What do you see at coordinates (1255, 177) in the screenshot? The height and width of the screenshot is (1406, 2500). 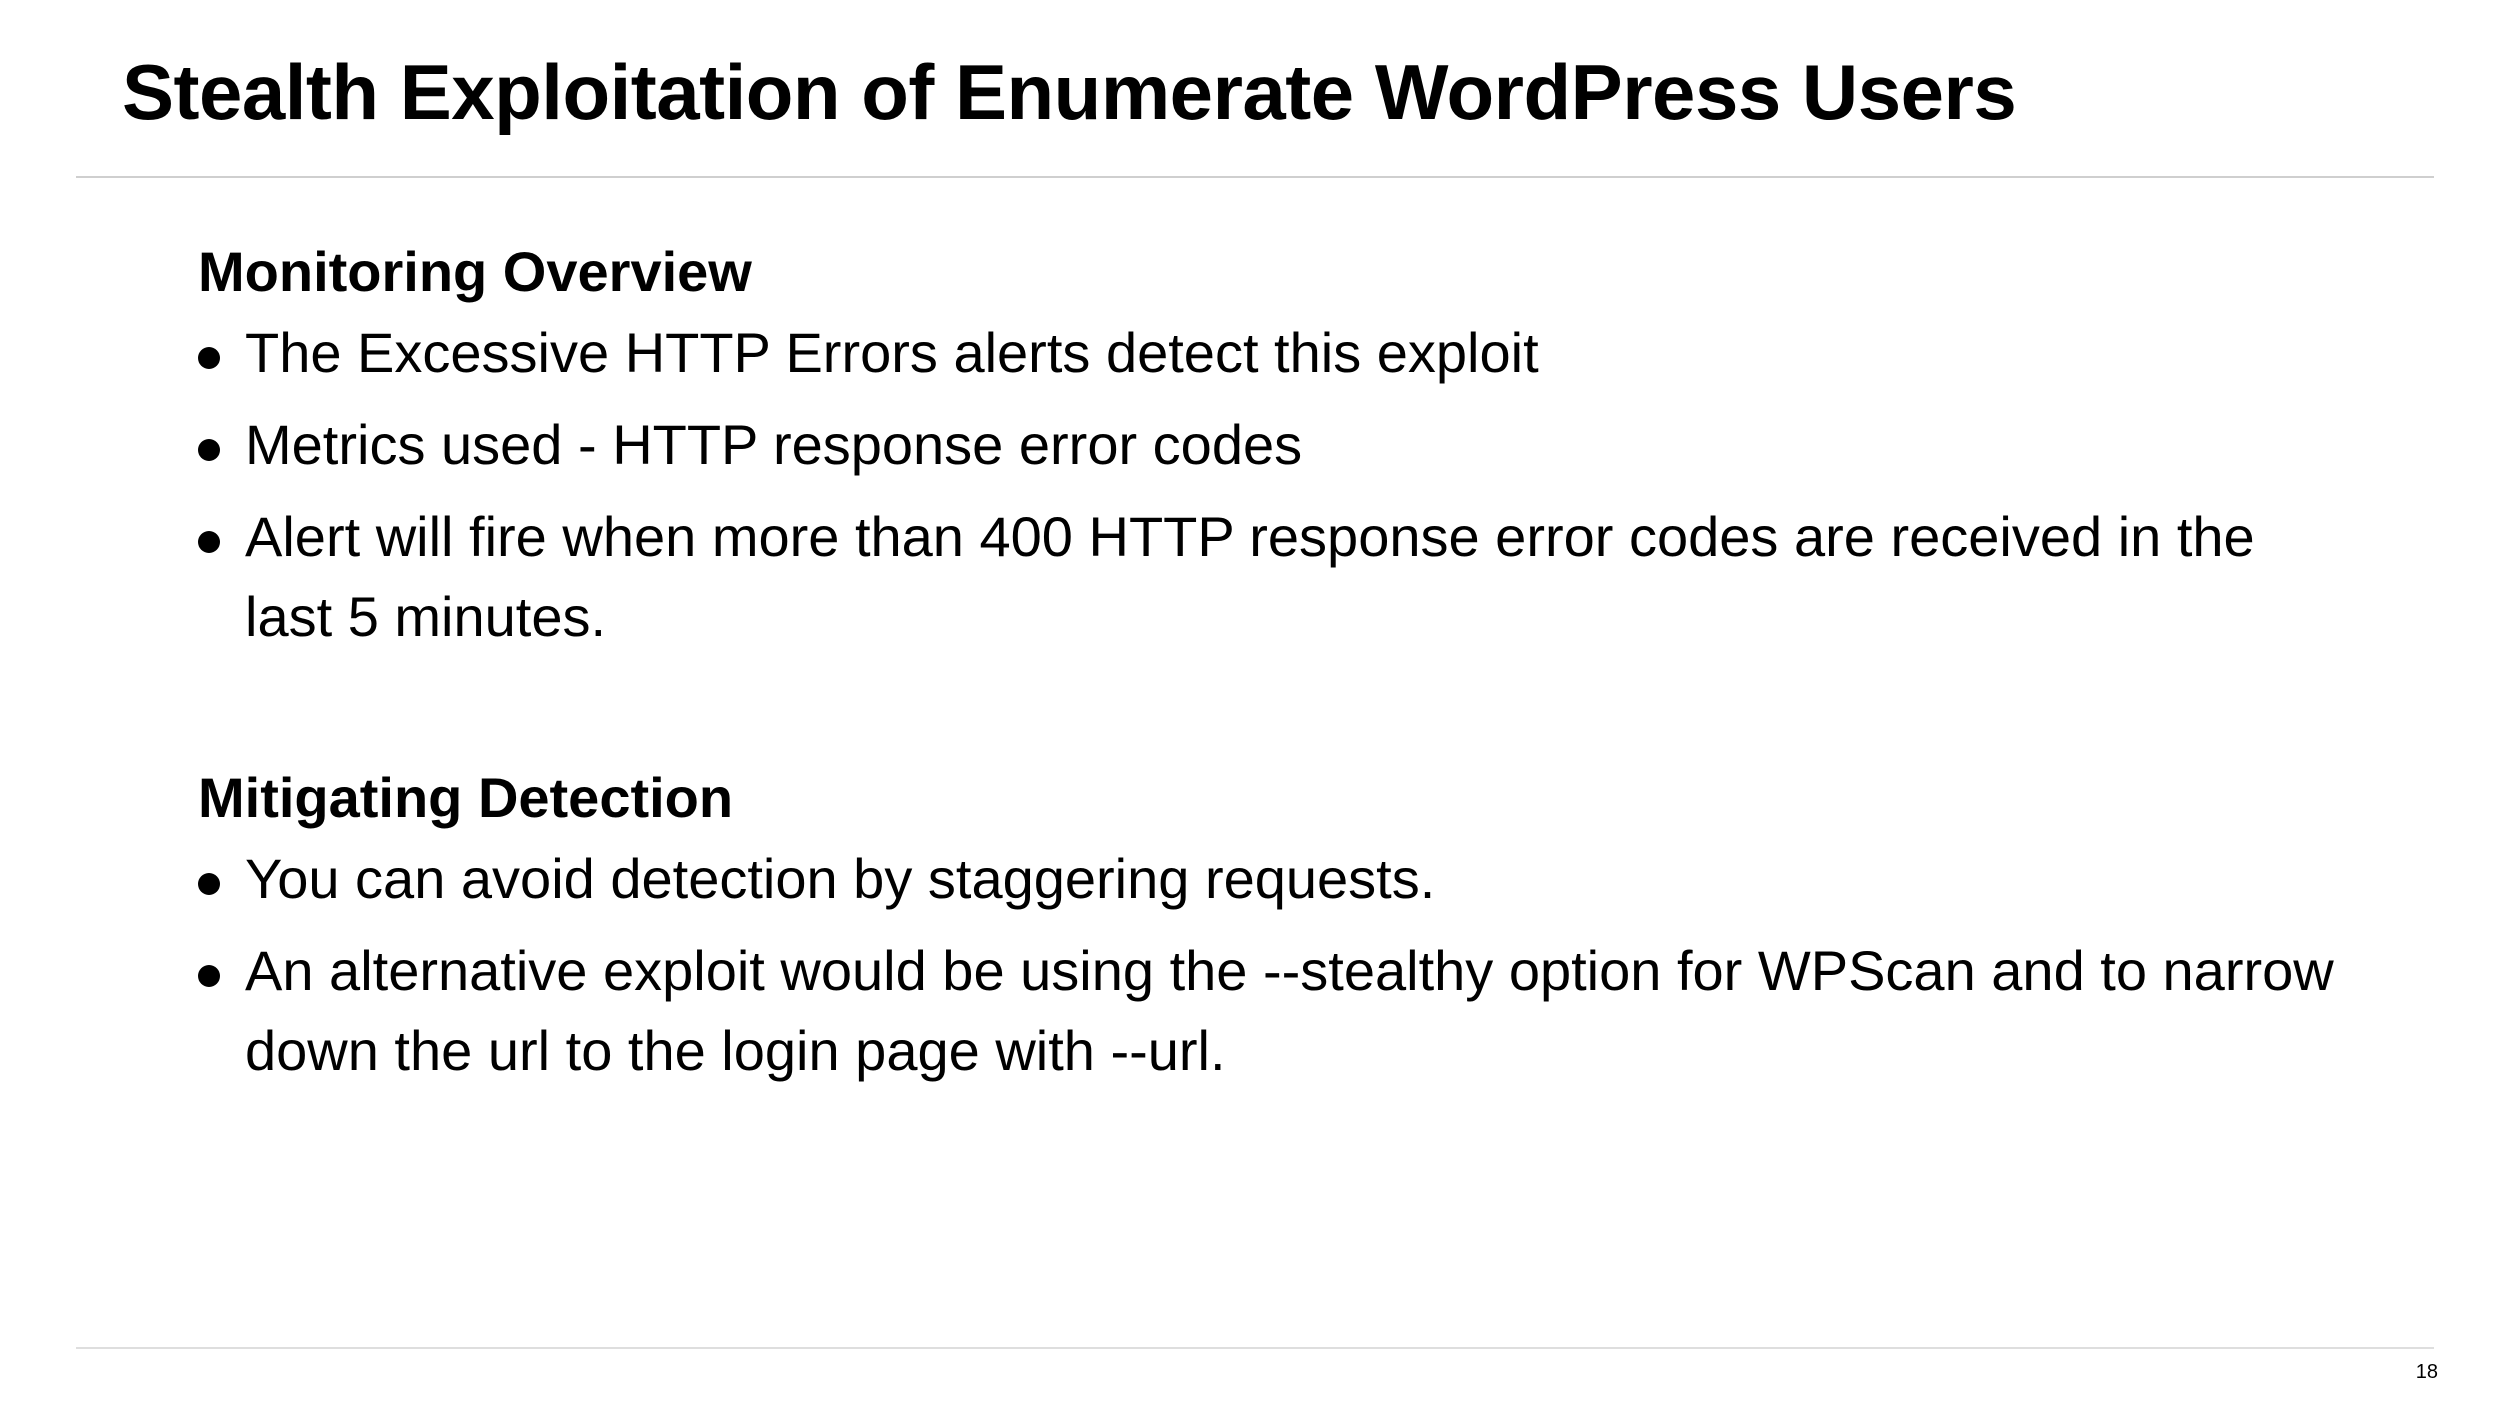 I see `title-divider` at bounding box center [1255, 177].